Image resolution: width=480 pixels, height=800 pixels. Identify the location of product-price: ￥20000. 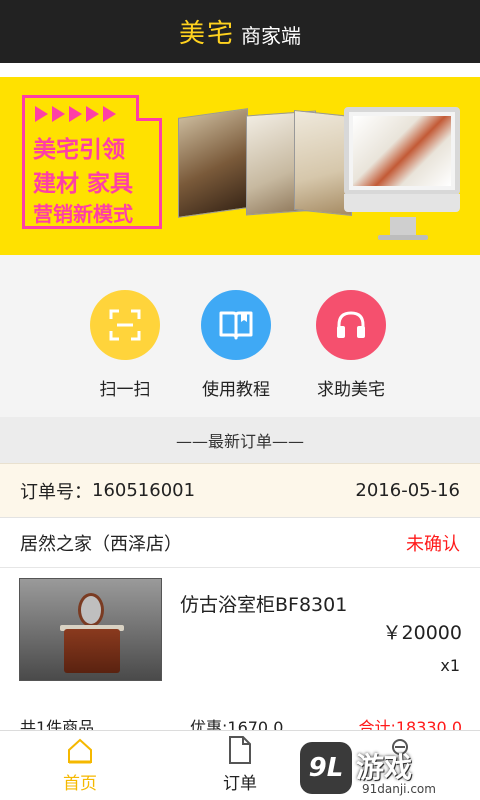
(422, 633).